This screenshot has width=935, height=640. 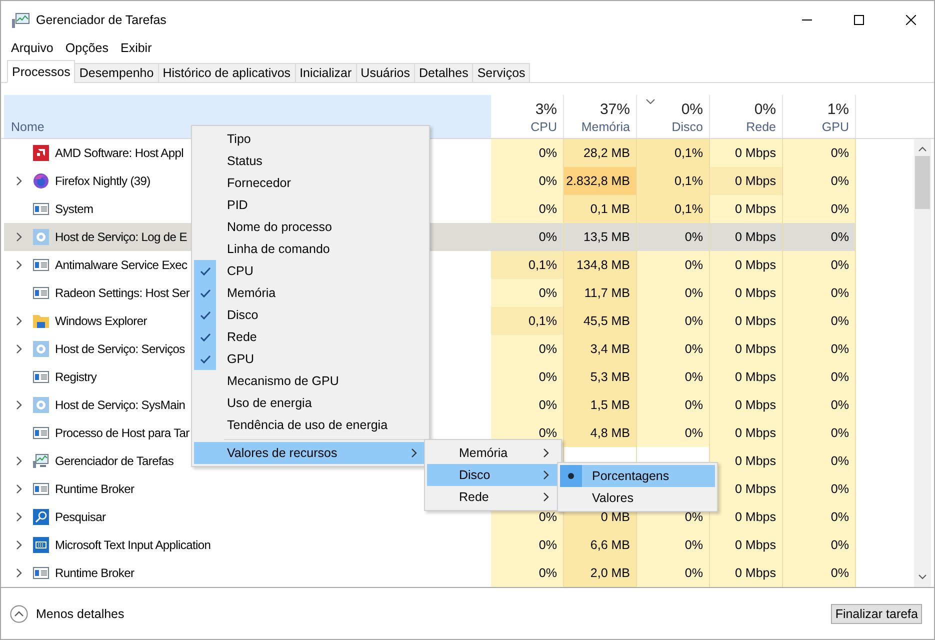 What do you see at coordinates (600, 573) in the screenshot?
I see `table-cell: 2,0 MB` at bounding box center [600, 573].